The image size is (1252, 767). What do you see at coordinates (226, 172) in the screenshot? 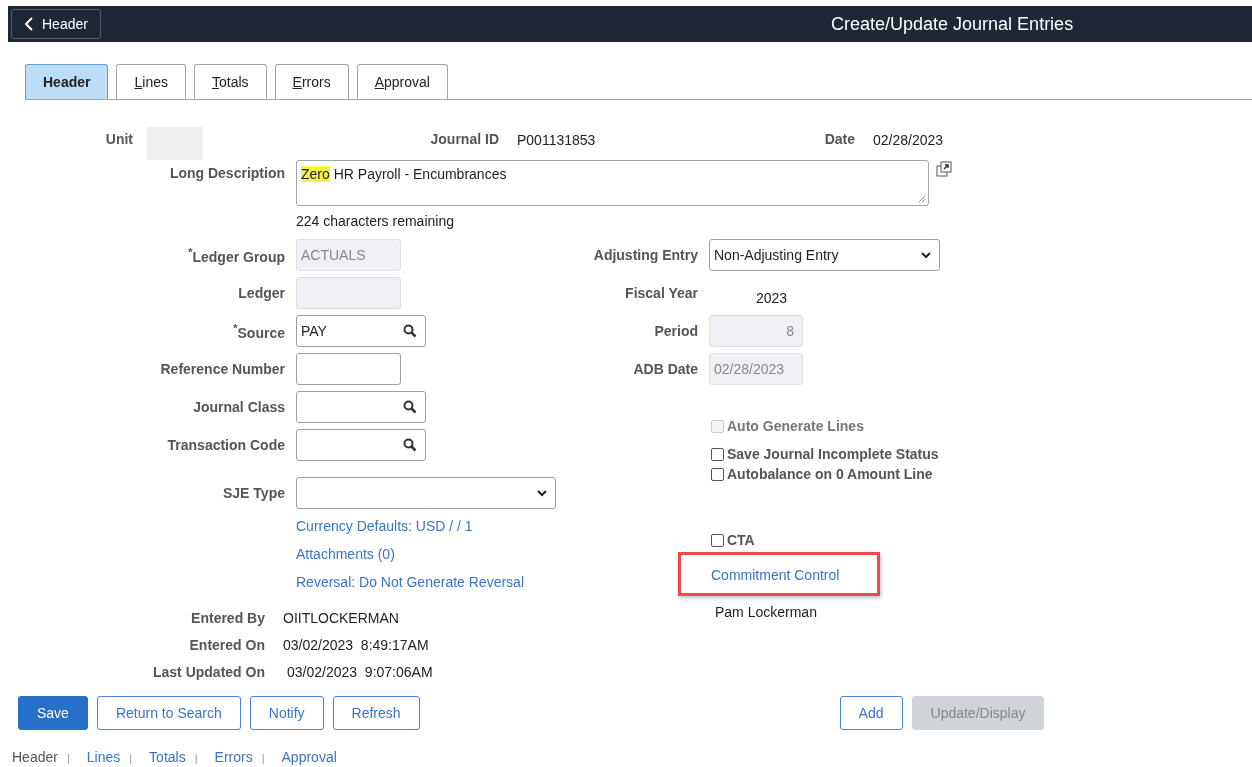
I see `field-label: Long Description` at bounding box center [226, 172].